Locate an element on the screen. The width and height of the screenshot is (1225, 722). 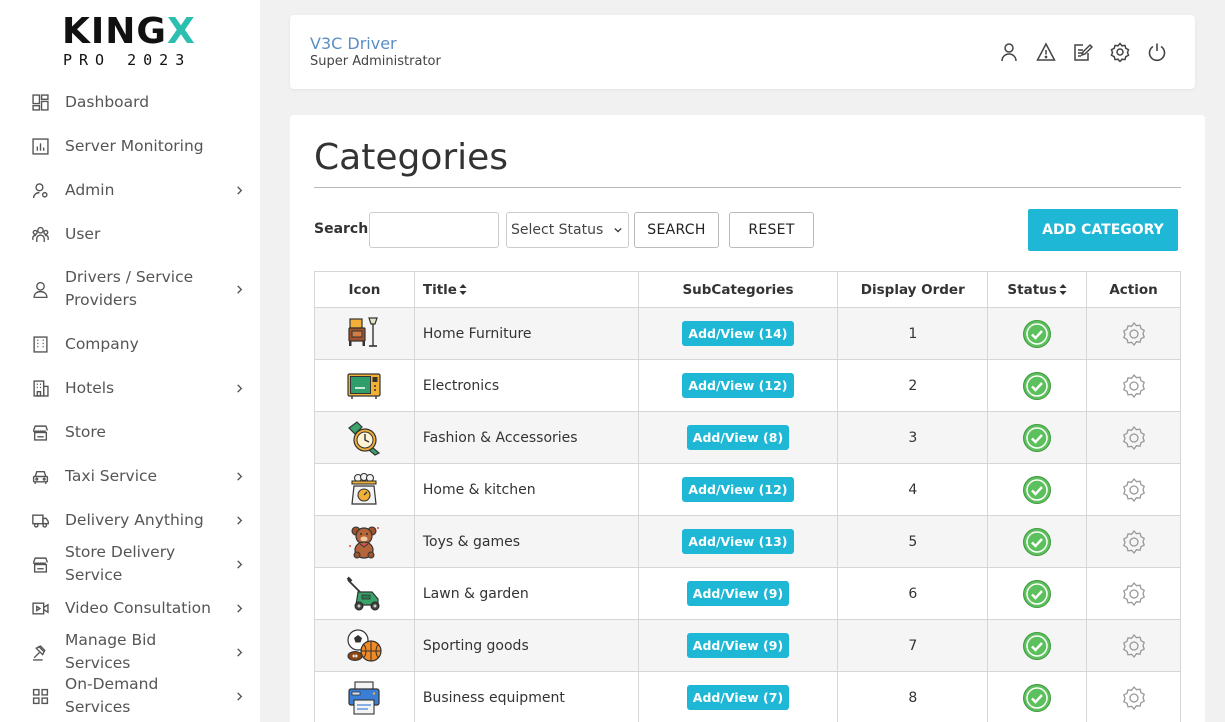
search-button: SEARCH is located at coordinates (676, 230).